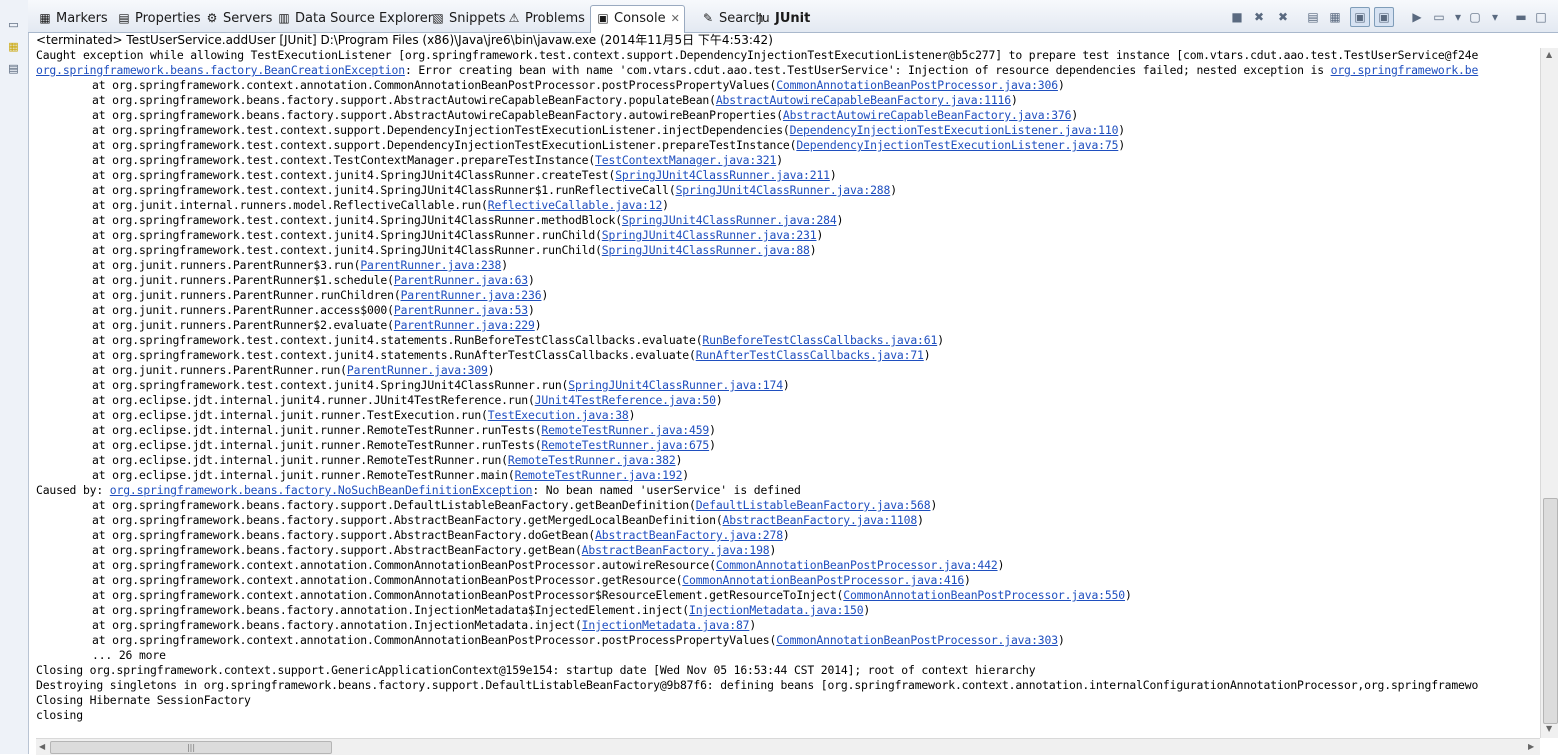  Describe the element at coordinates (732, 18) in the screenshot. I see `tab-search: ✎ Search` at that location.